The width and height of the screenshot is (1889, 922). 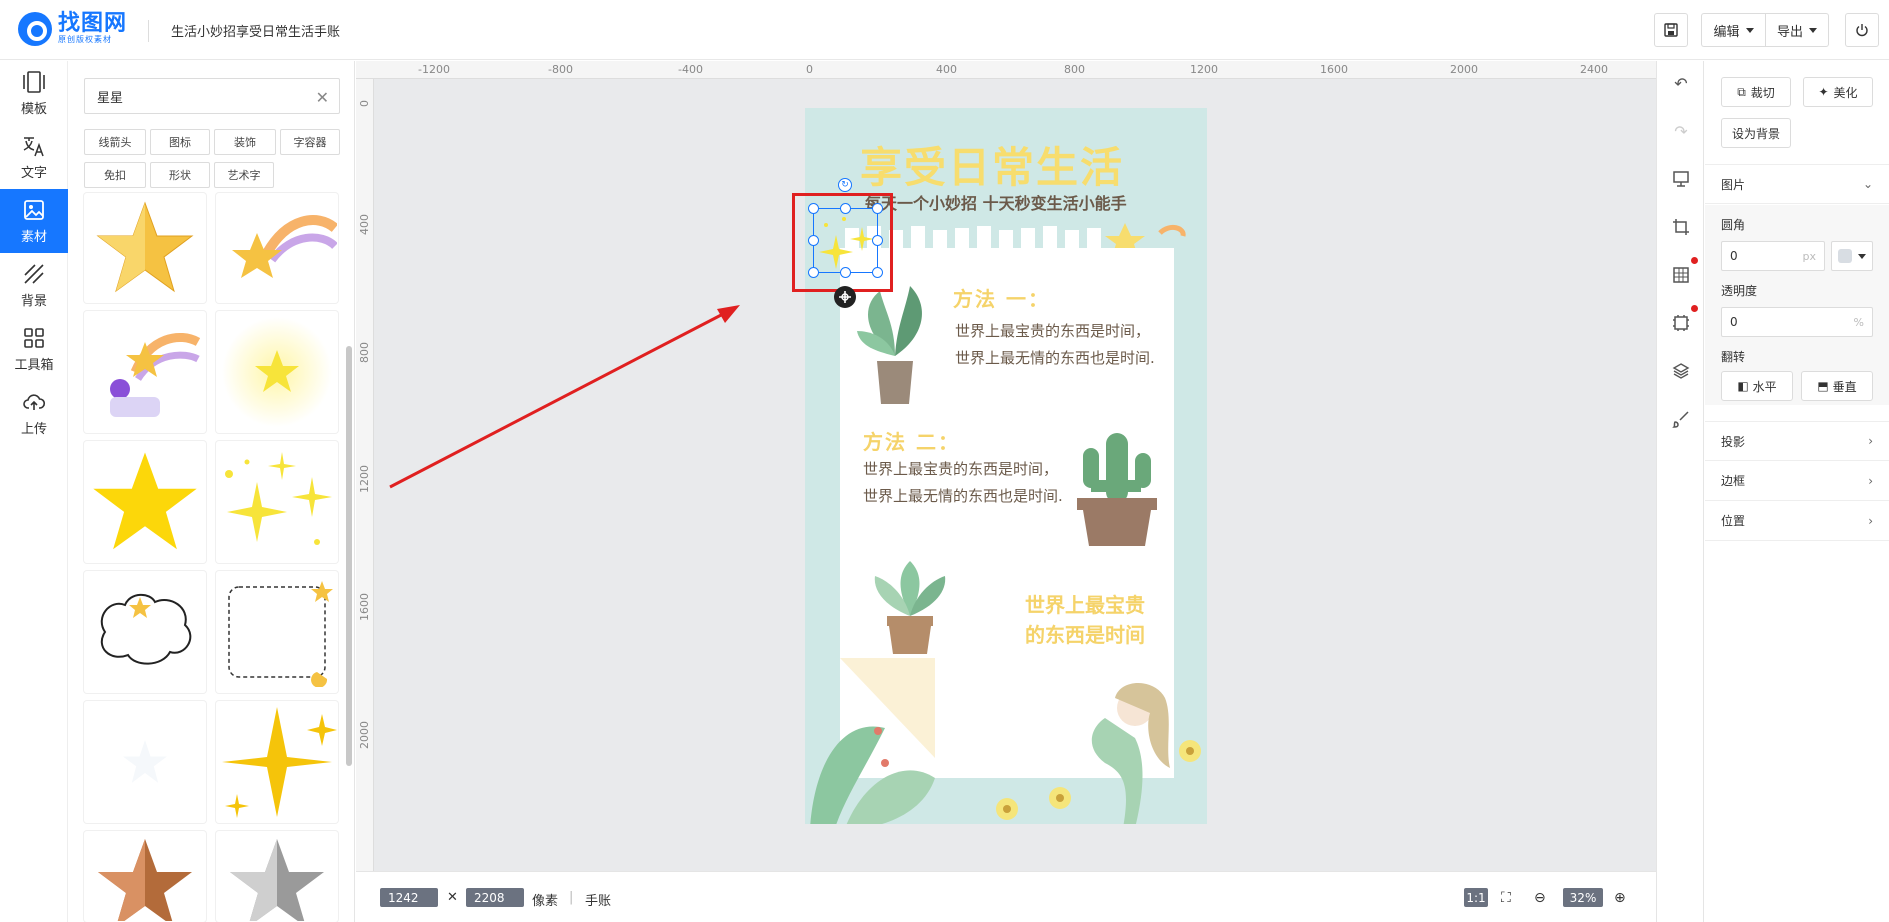 What do you see at coordinates (495, 897) in the screenshot?
I see `height-input: 2208` at bounding box center [495, 897].